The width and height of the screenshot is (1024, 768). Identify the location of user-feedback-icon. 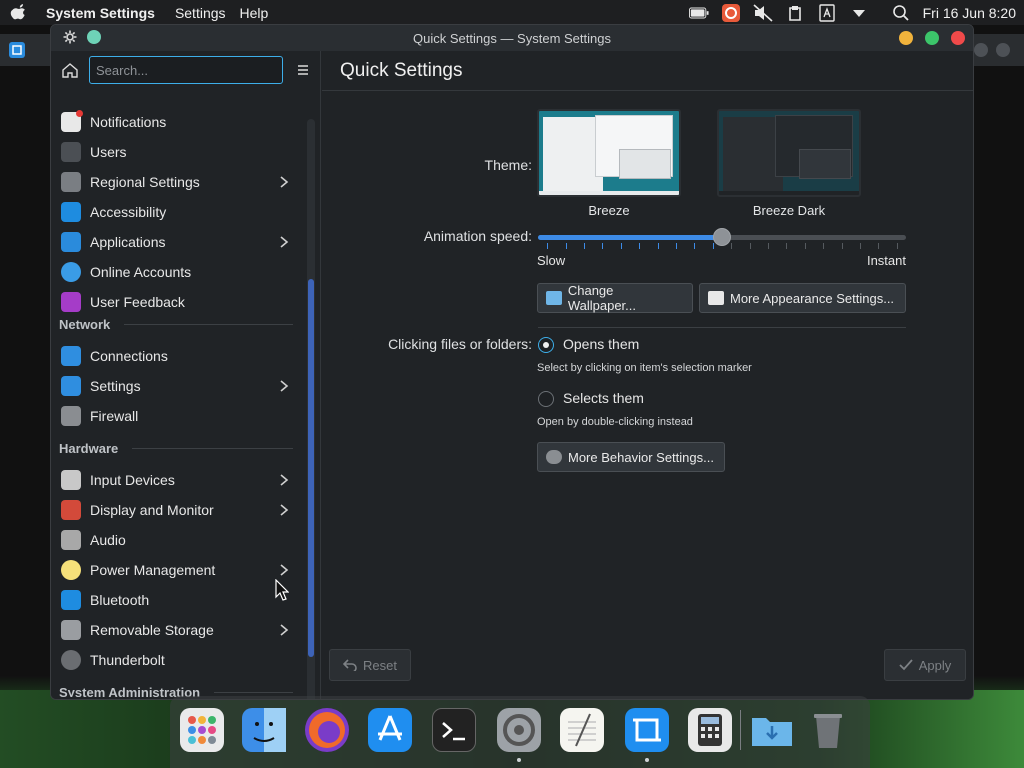
(71, 302).